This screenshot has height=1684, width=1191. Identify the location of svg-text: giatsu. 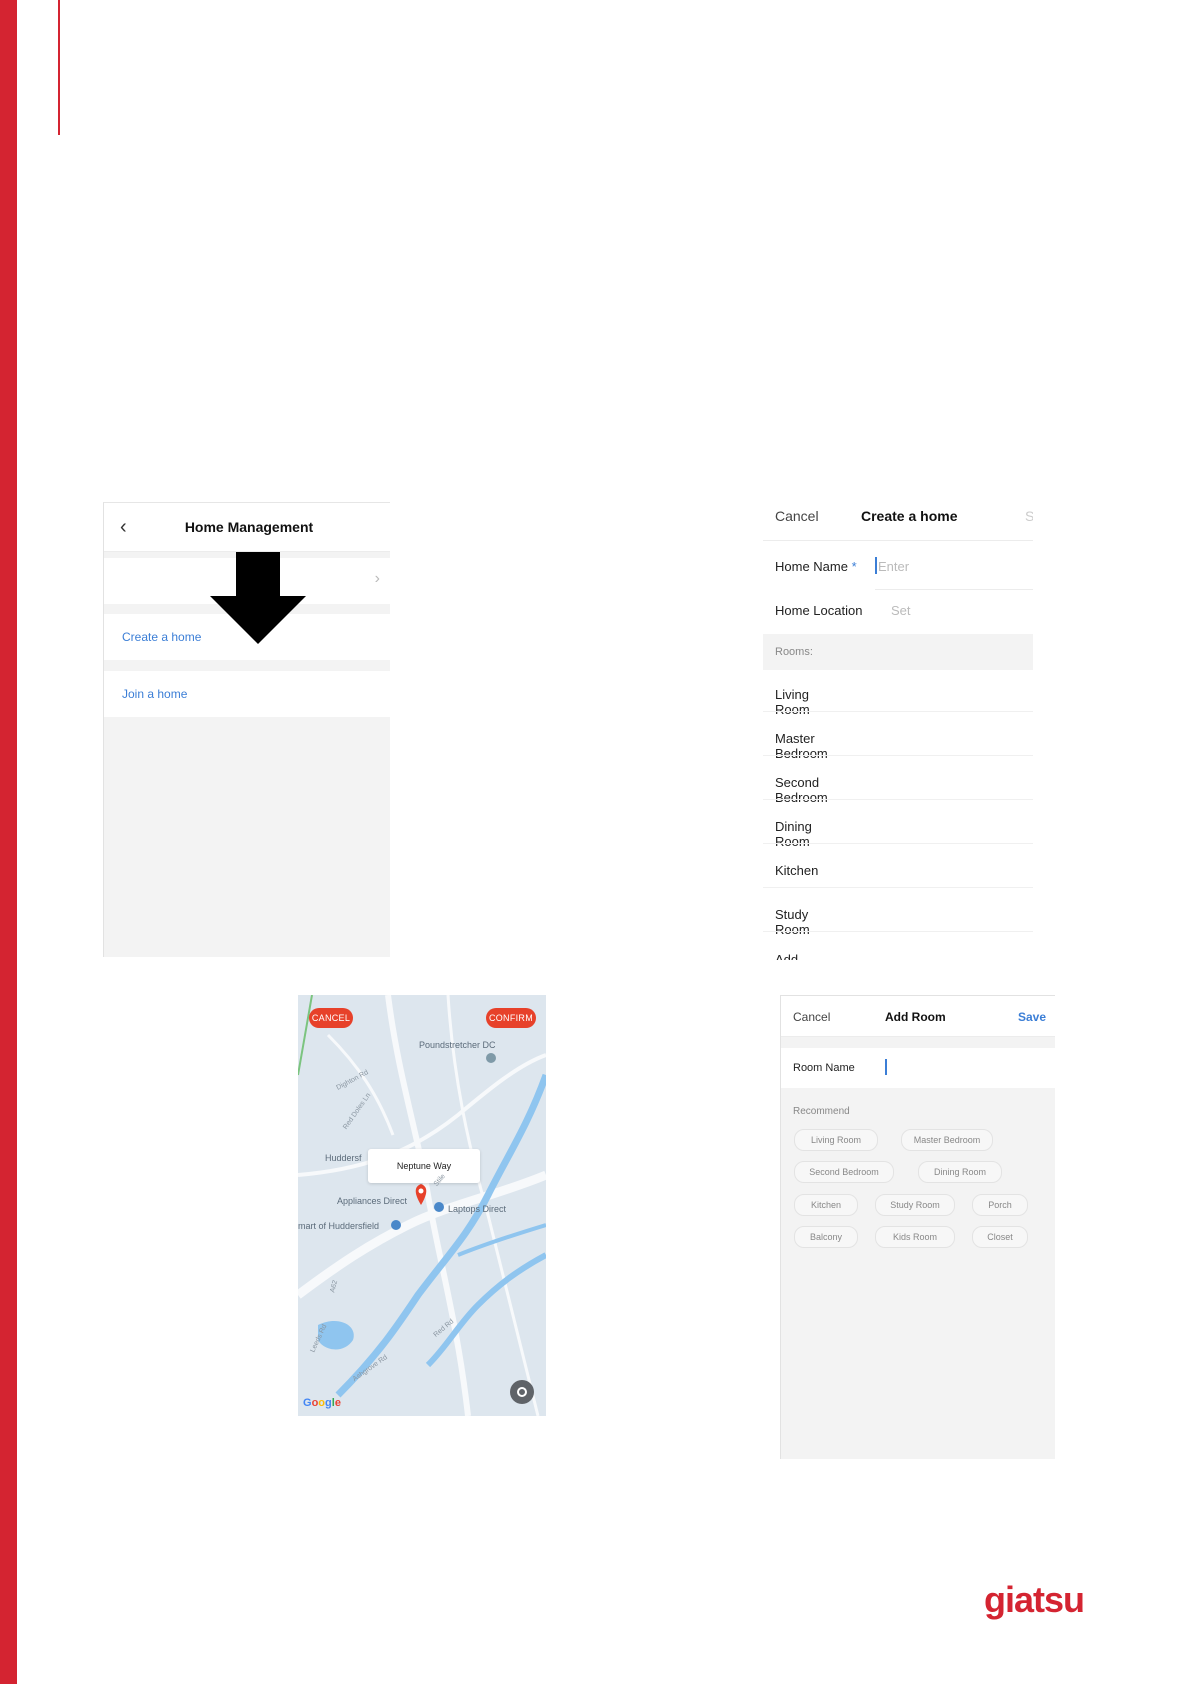
(1034, 1601).